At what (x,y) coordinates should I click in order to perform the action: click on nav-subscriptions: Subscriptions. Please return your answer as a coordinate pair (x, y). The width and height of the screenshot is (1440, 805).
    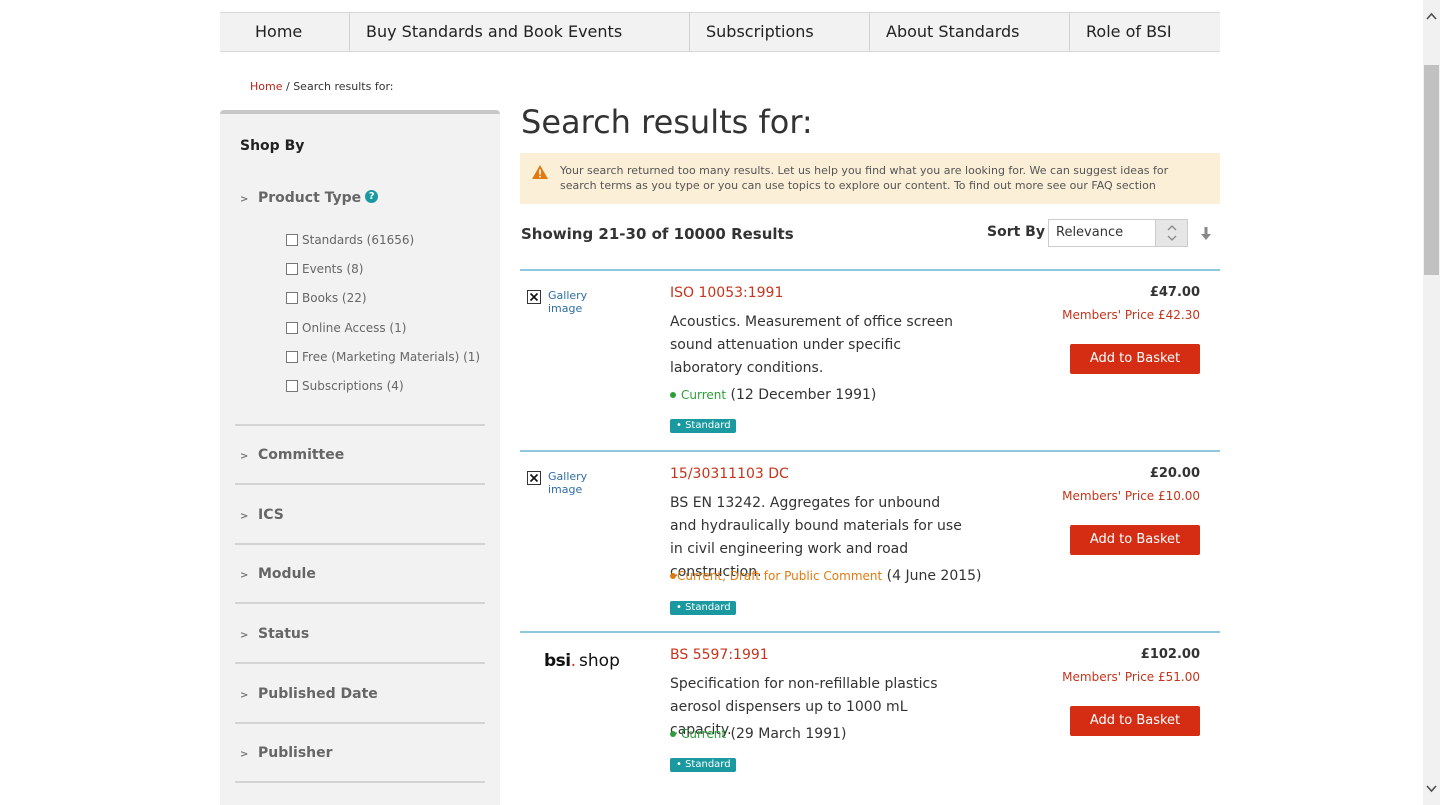
    Looking at the image, I should click on (780, 32).